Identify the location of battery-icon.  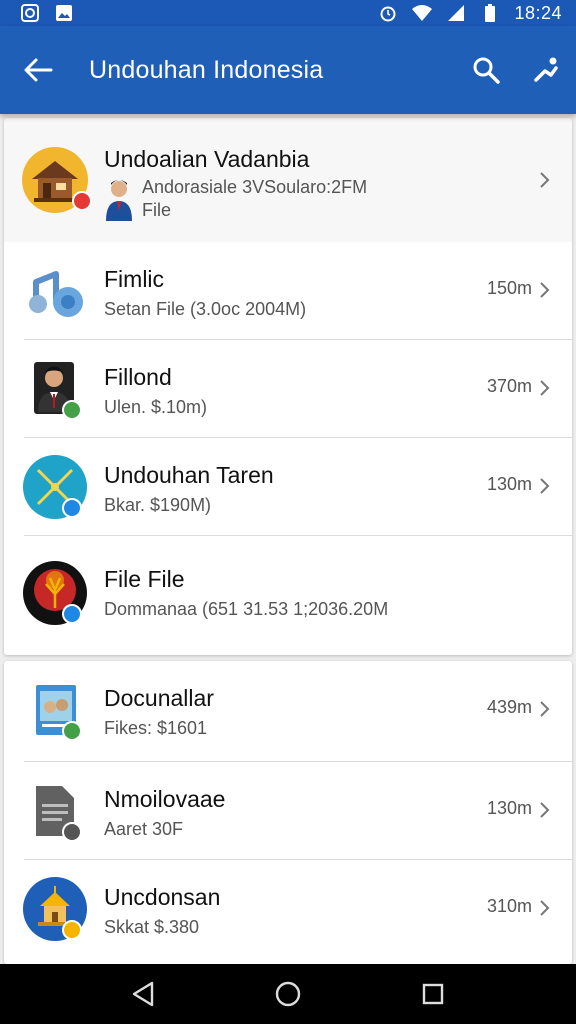
(490, 13).